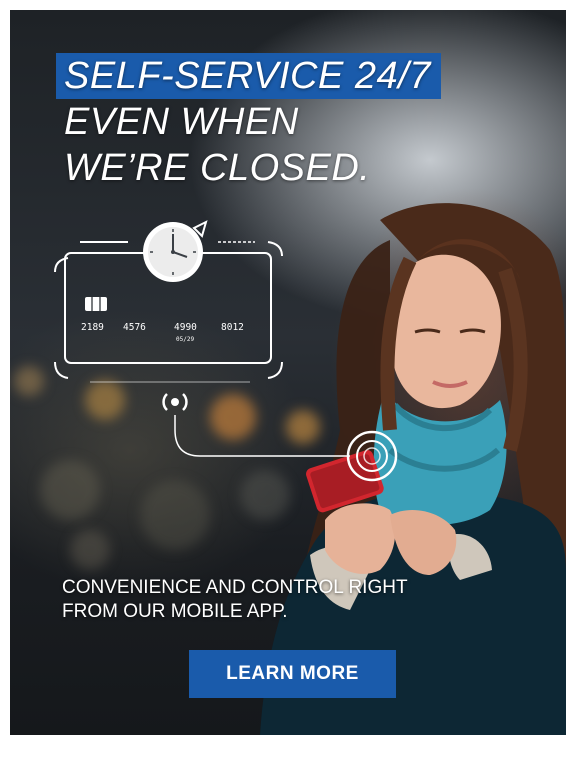  I want to click on card-number-group: 2189, so click(92, 327).